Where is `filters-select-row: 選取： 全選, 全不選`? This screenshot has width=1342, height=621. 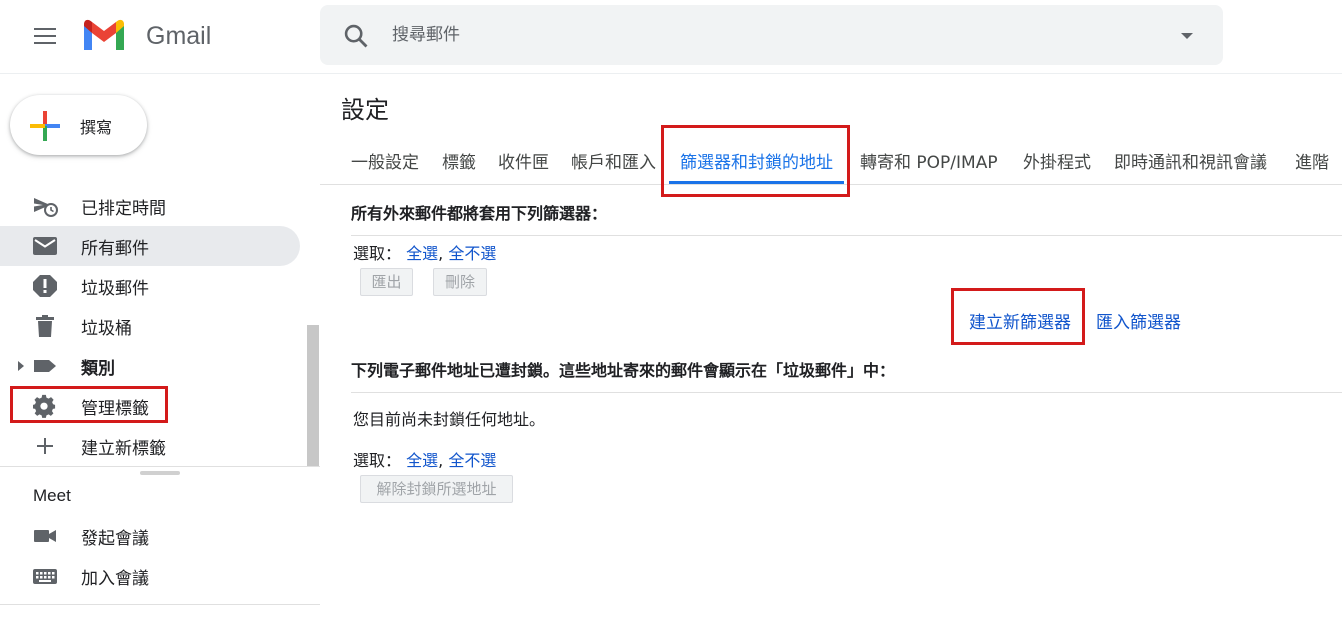 filters-select-row: 選取： 全選, 全不選 is located at coordinates (424, 252).